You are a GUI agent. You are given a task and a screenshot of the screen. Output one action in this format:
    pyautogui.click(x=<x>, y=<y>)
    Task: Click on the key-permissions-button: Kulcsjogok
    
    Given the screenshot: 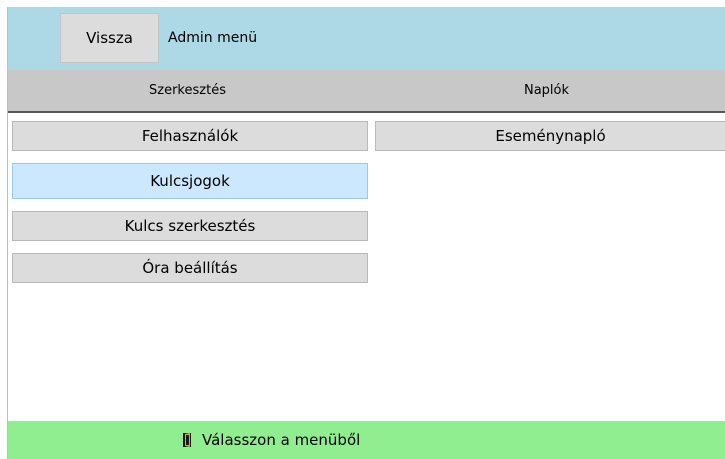 What is the action you would take?
    pyautogui.click(x=190, y=181)
    